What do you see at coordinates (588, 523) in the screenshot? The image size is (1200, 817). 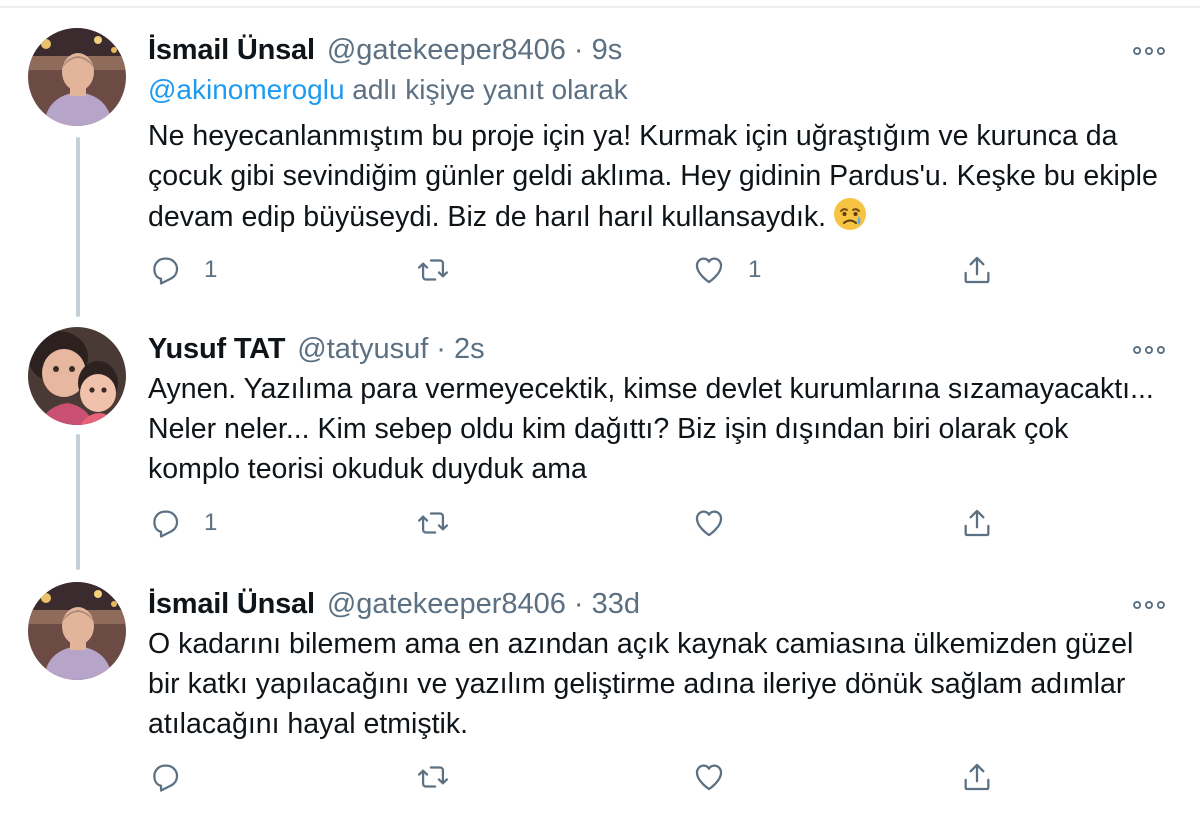 I see `tweet-actions: 1` at bounding box center [588, 523].